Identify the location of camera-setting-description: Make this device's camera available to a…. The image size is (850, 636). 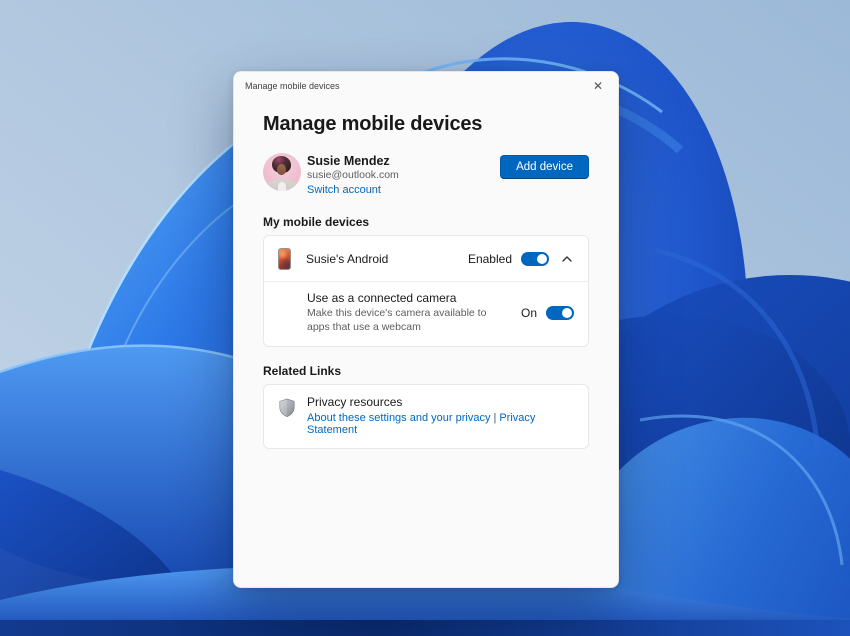
(397, 320).